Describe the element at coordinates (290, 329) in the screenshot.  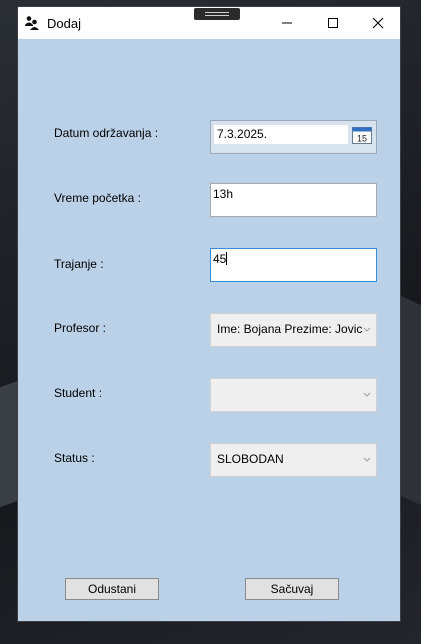
I see `professor-selected-value: Ime: Bojana Prezime: Jovic` at that location.